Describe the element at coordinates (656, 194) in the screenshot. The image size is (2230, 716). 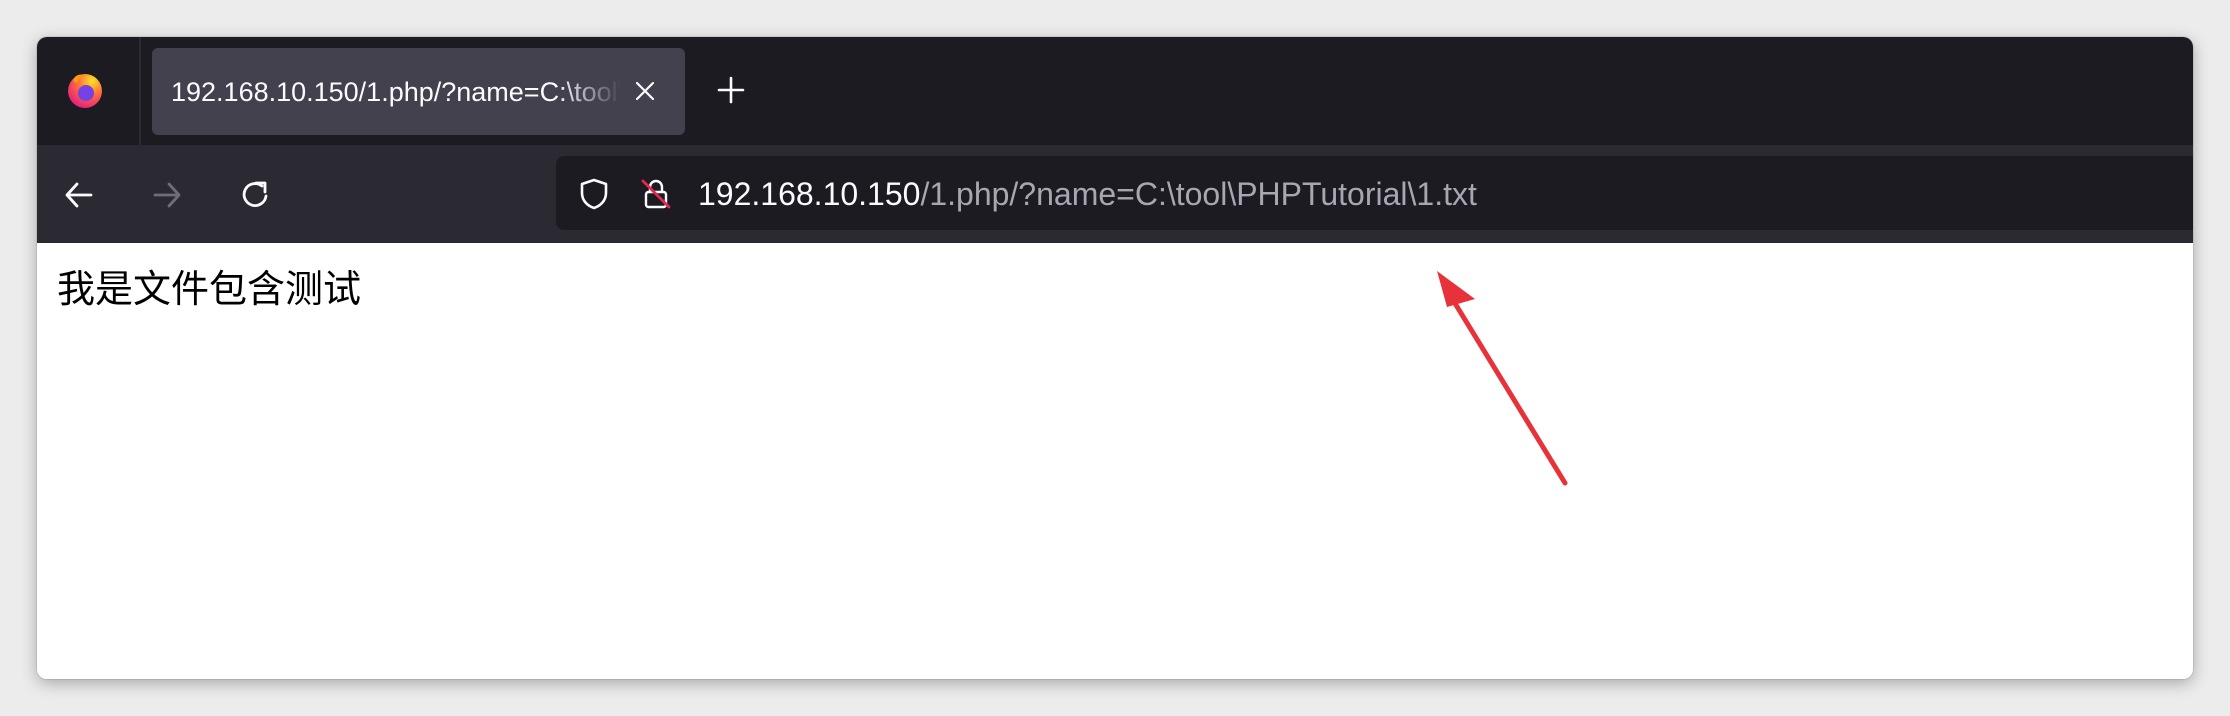
I see `insecure-lock-icon` at that location.